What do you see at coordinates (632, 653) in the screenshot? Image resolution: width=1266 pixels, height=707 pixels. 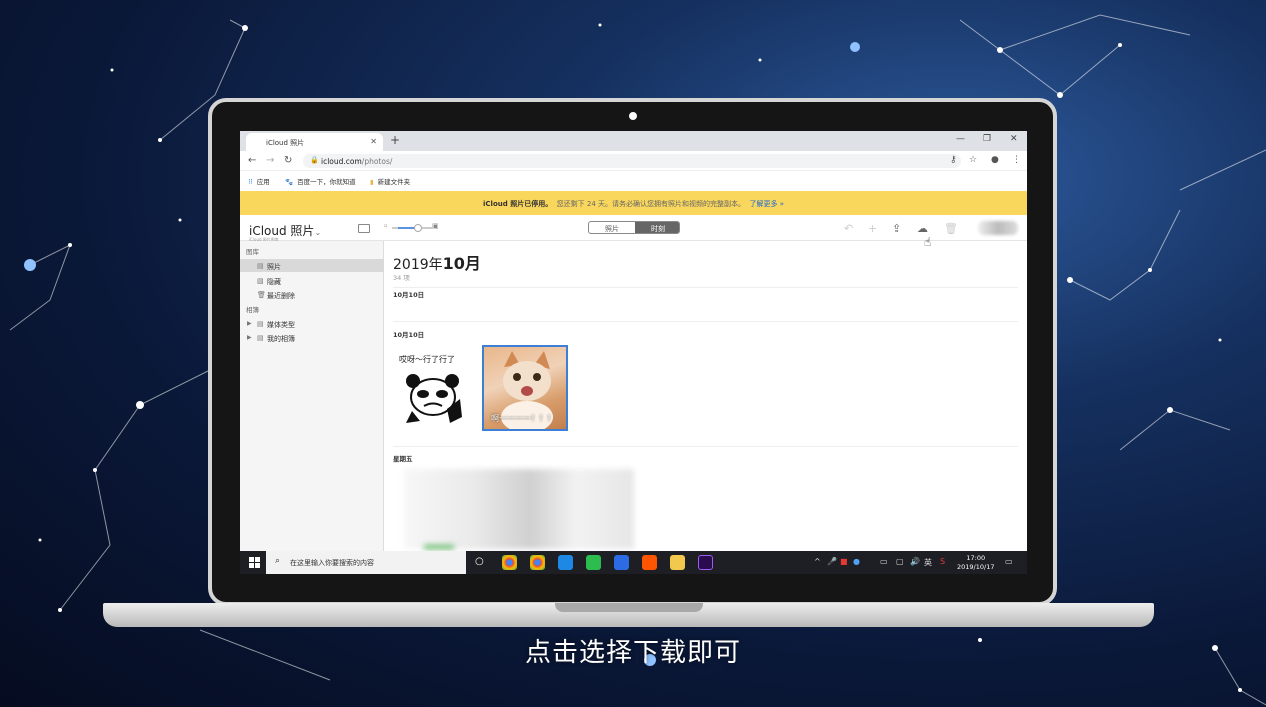 I see `video-subtitle: 点击选择下载即可` at bounding box center [632, 653].